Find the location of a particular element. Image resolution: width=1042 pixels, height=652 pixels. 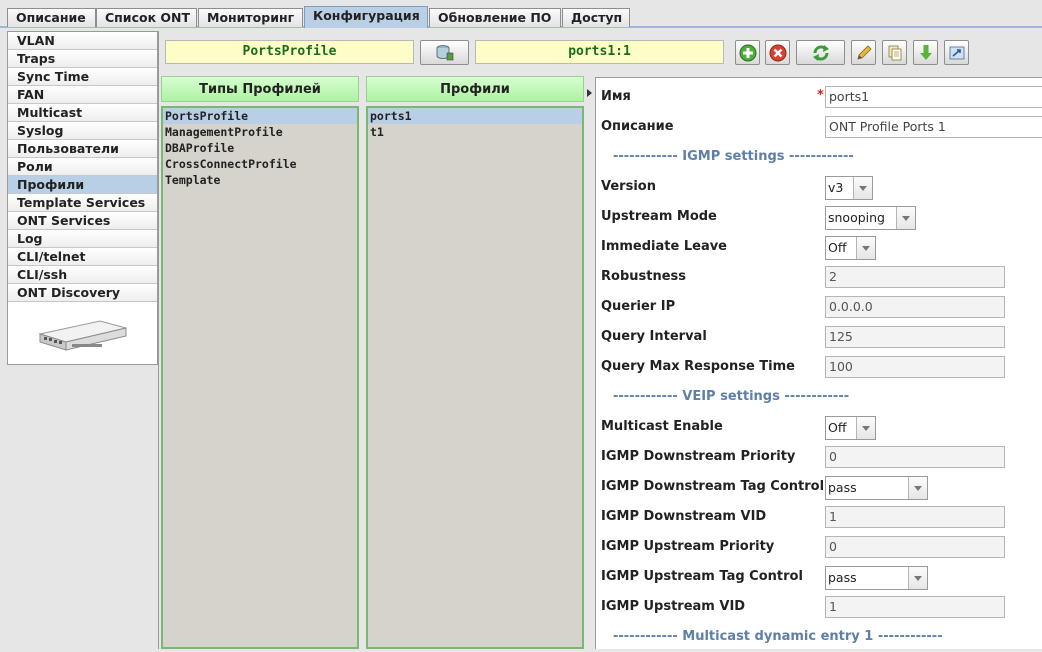

igmp-us-vid-input: 1 is located at coordinates (915, 607).